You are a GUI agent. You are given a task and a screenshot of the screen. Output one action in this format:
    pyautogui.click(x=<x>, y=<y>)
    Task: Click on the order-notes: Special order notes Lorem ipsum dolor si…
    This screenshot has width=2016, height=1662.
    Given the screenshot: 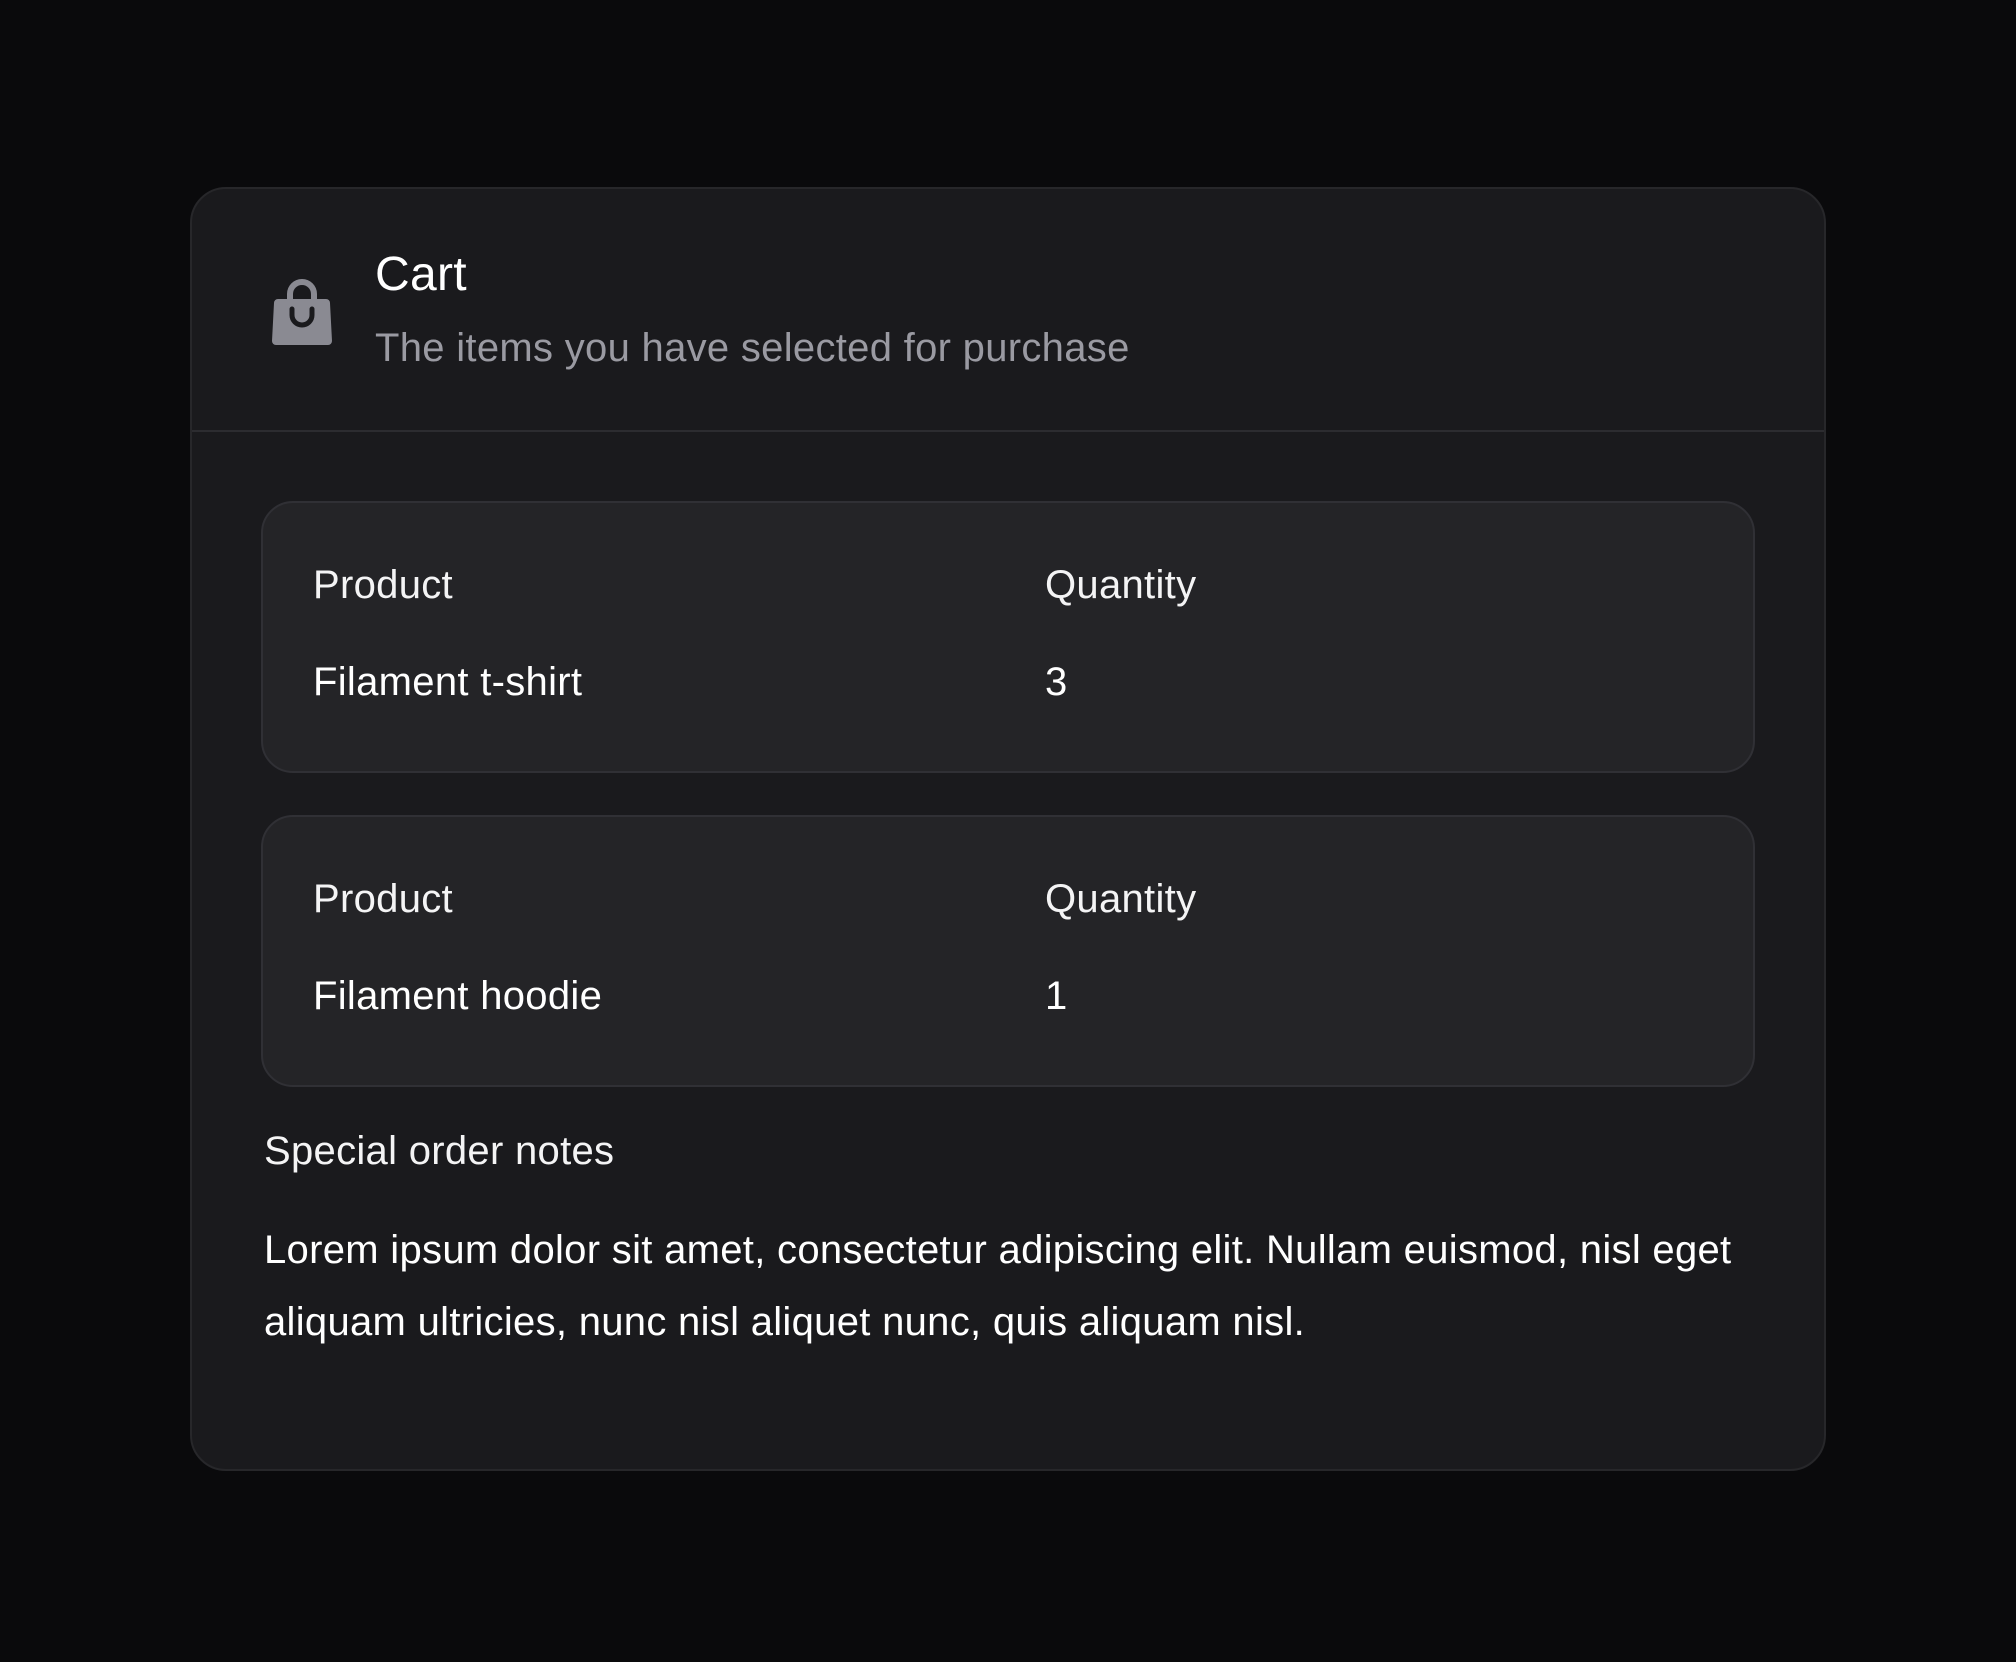 What is the action you would take?
    pyautogui.click(x=1008, y=1243)
    